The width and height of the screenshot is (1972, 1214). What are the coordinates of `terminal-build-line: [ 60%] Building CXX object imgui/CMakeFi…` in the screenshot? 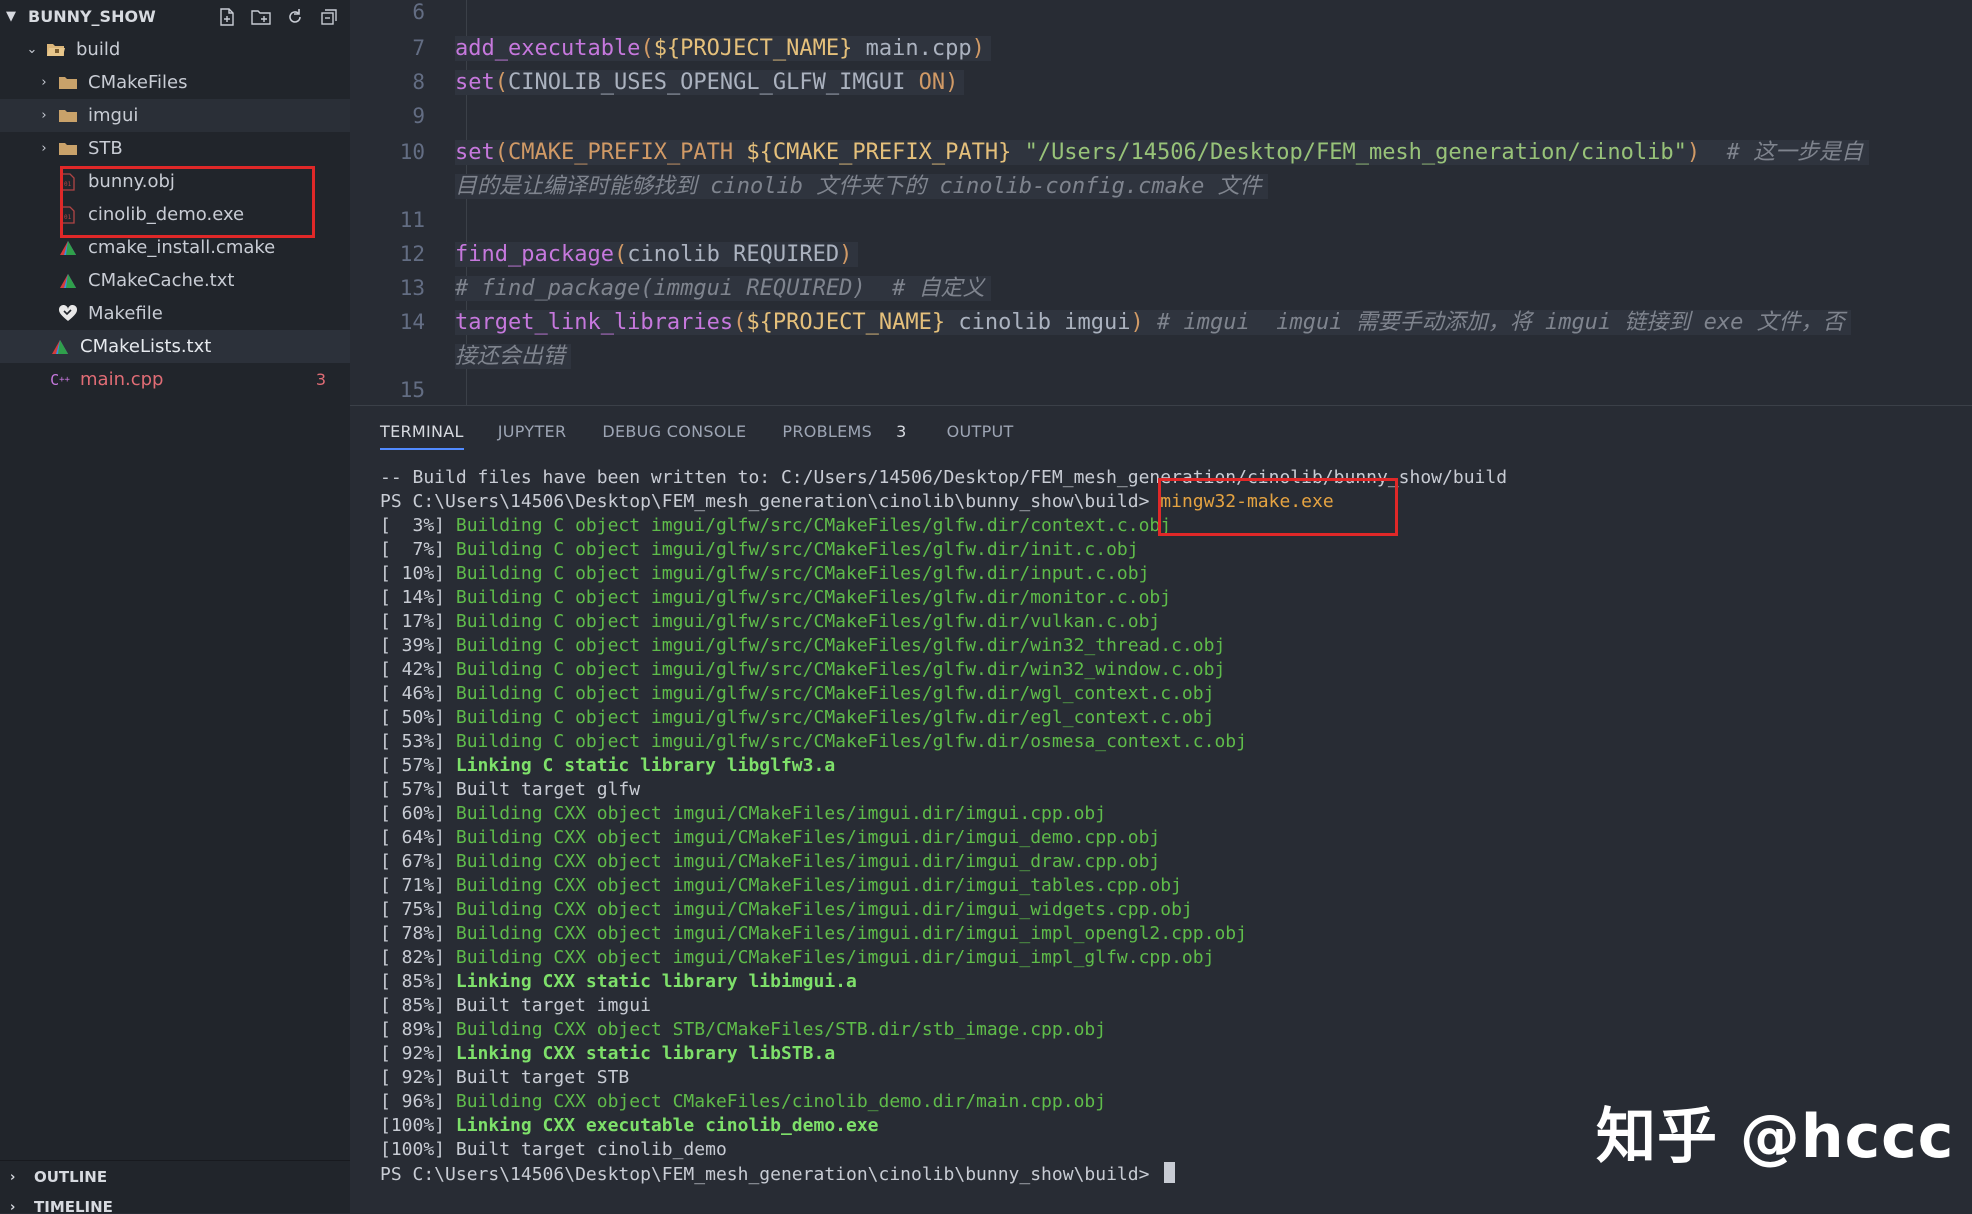 It's located at (1171, 814).